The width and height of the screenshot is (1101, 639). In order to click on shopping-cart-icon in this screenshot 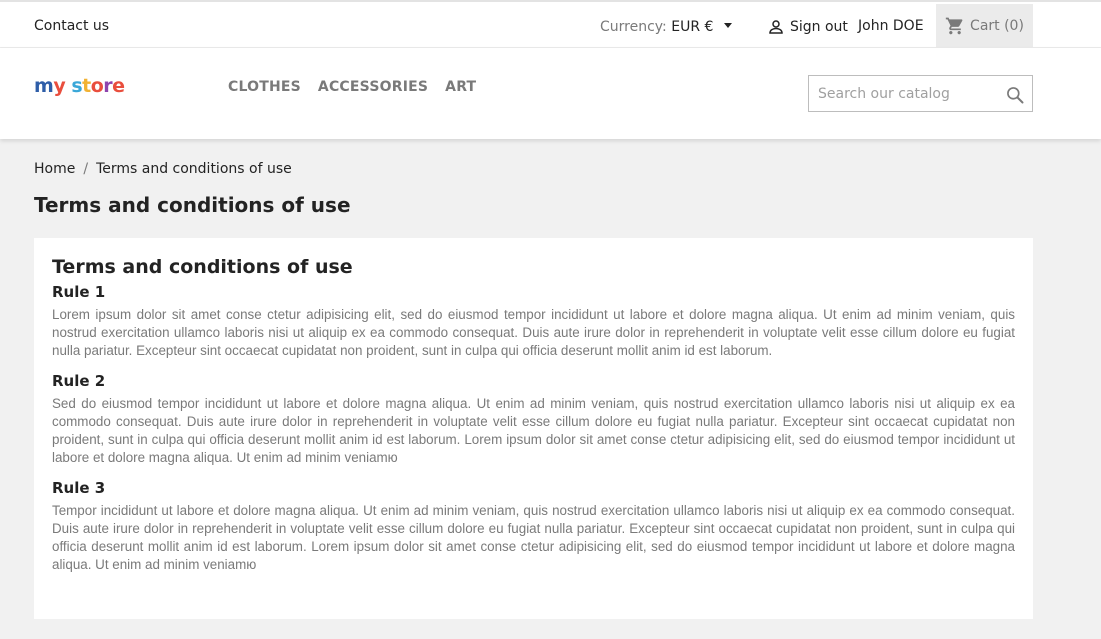, I will do `click(954, 26)`.